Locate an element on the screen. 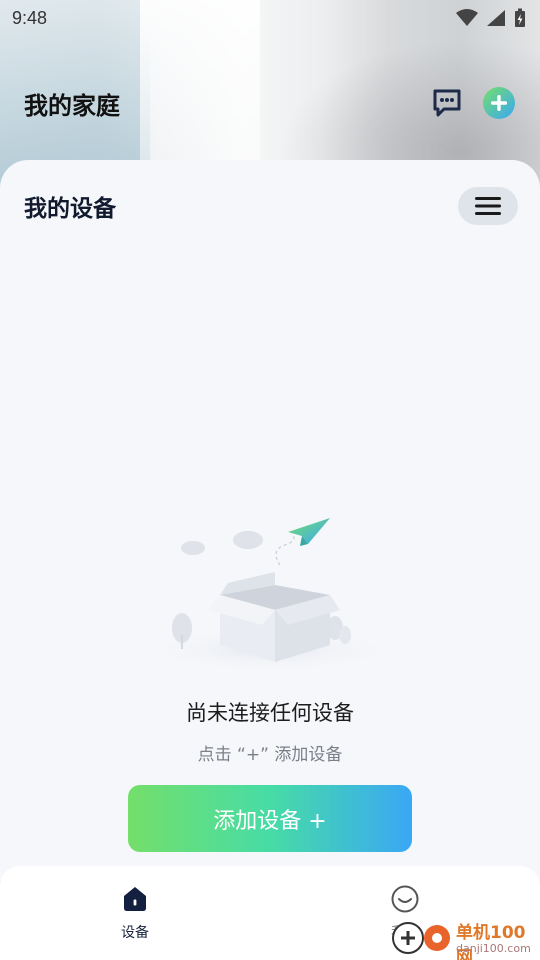 The width and height of the screenshot is (540, 960). empty-box-illustration is located at coordinates (270, 594).